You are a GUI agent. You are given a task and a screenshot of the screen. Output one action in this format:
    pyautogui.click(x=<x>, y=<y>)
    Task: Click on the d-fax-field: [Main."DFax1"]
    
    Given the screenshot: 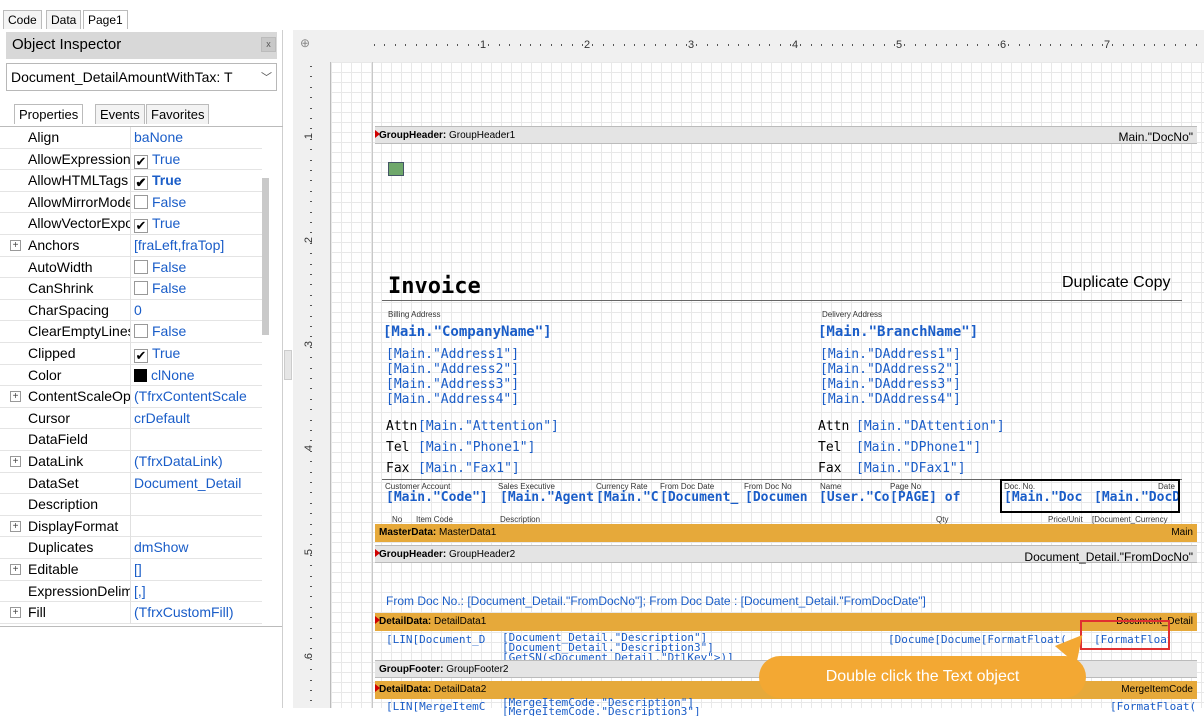 What is the action you would take?
    pyautogui.click(x=911, y=468)
    